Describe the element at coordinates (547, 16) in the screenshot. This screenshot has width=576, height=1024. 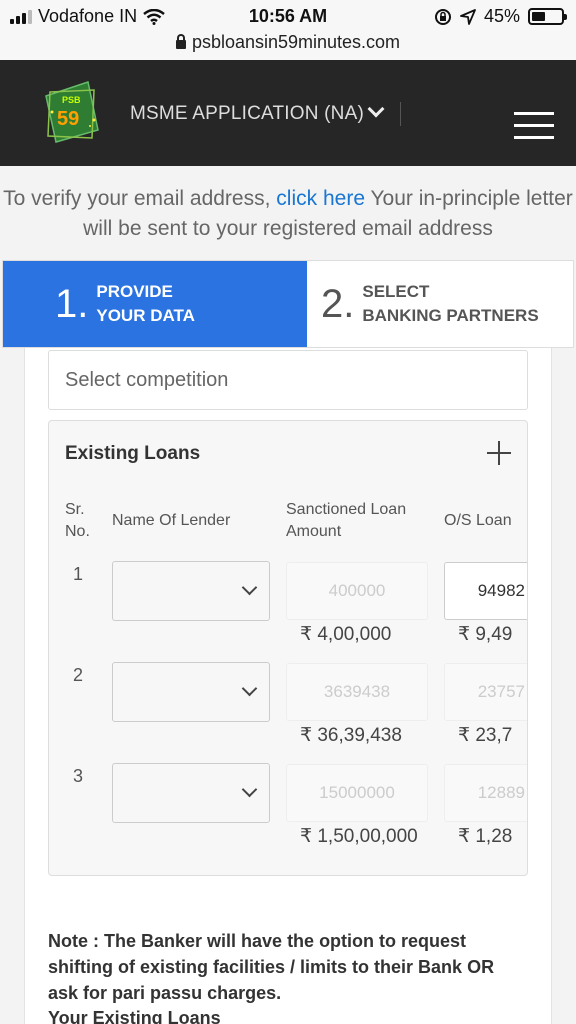
I see `battery-icon` at that location.